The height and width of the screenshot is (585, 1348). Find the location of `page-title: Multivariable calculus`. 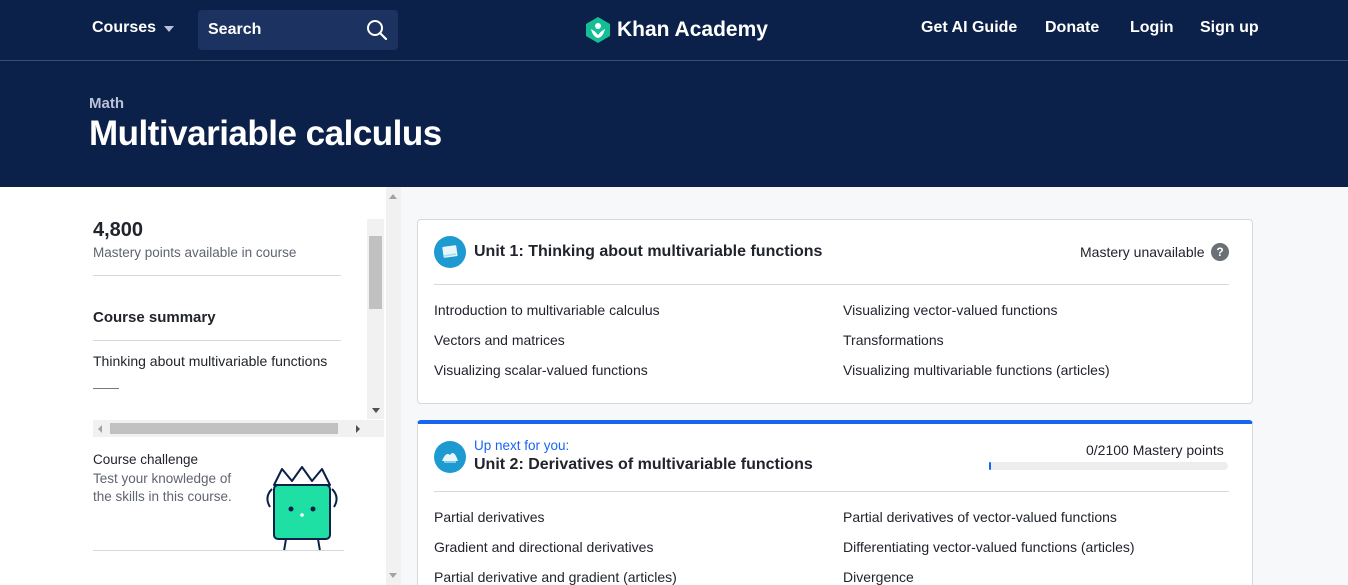

page-title: Multivariable calculus is located at coordinates (265, 133).